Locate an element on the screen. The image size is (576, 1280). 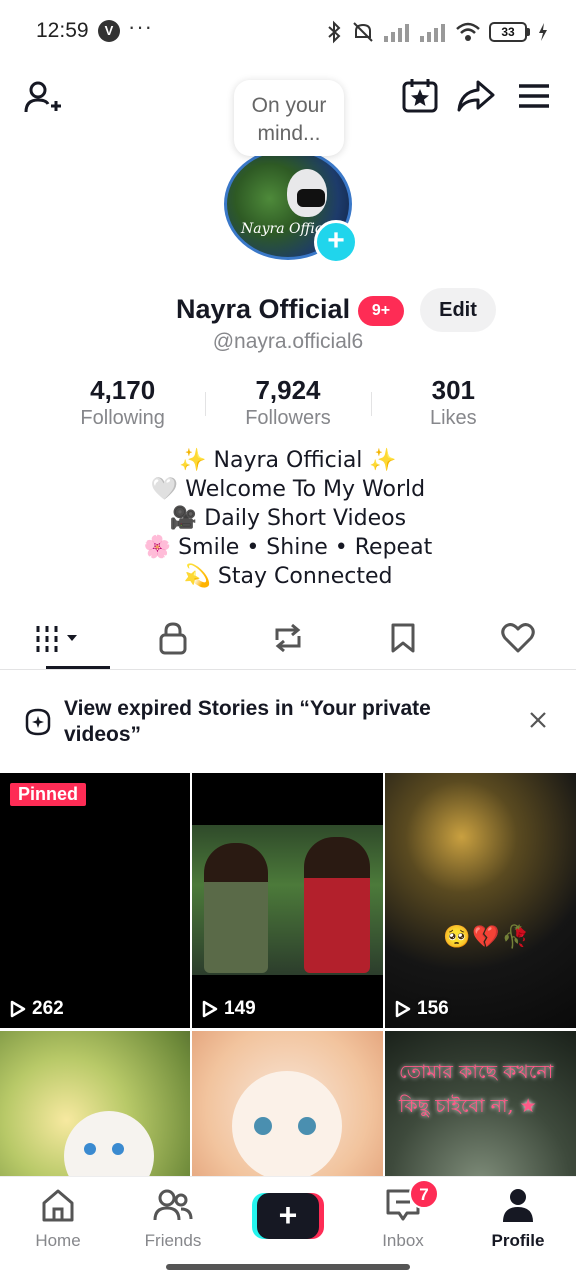
stat-following: 4,170 Following is located at coordinates (122, 404).